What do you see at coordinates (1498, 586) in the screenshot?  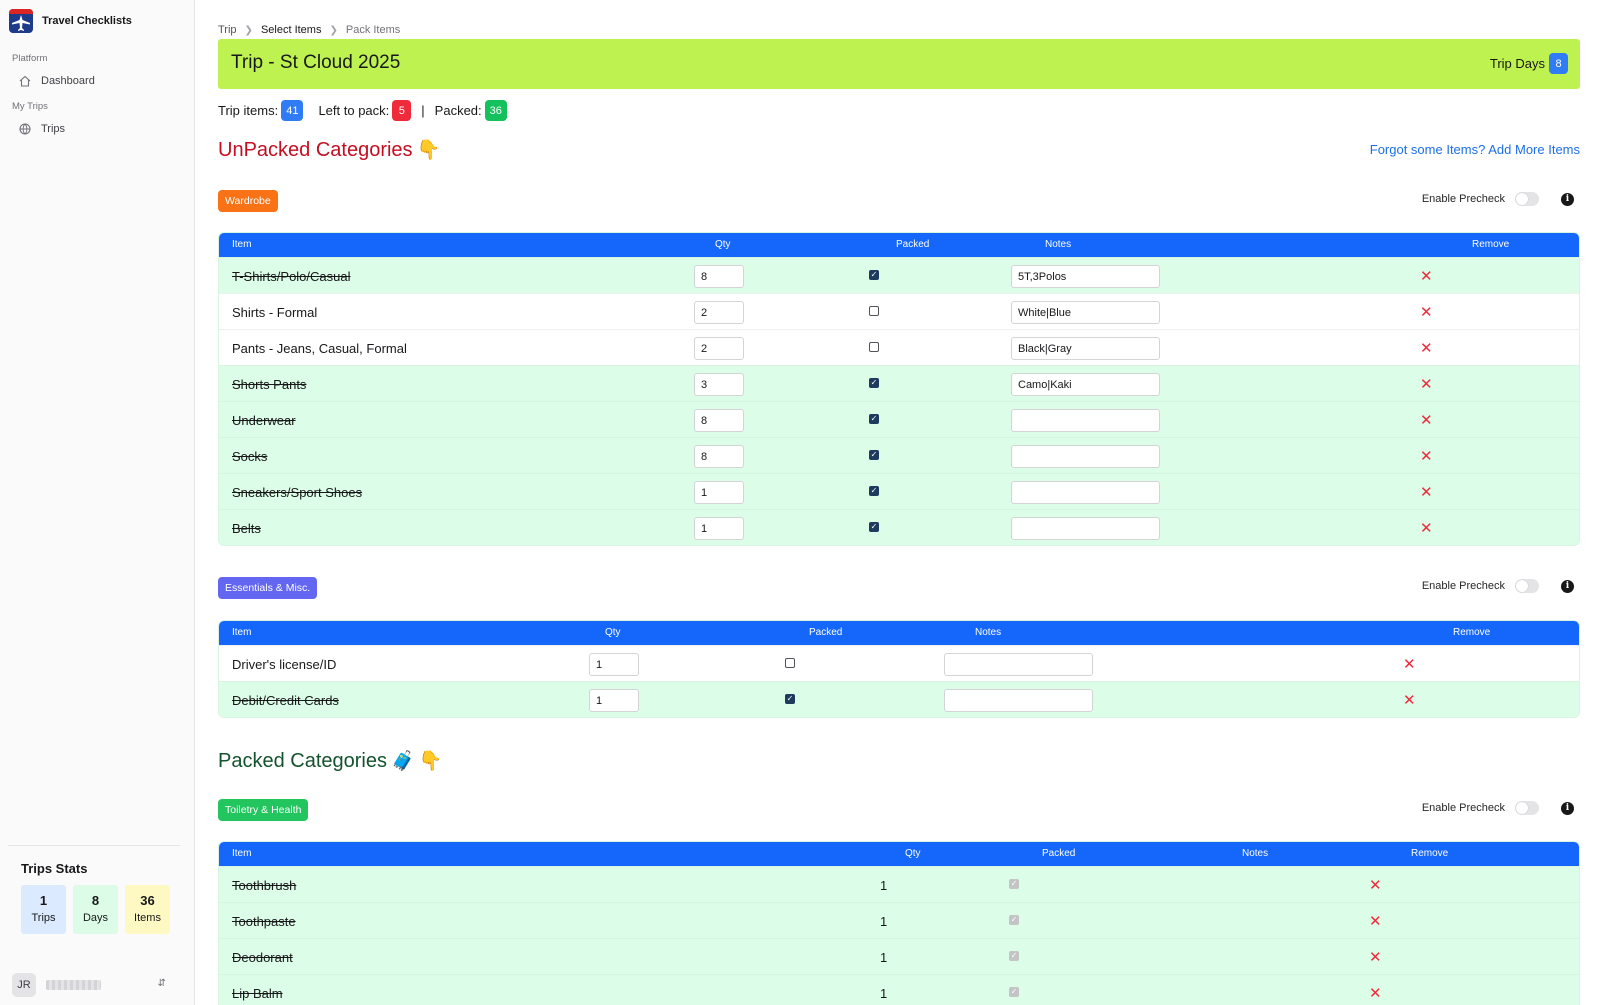 I see `precheck-essentials: Enable Precheck i` at bounding box center [1498, 586].